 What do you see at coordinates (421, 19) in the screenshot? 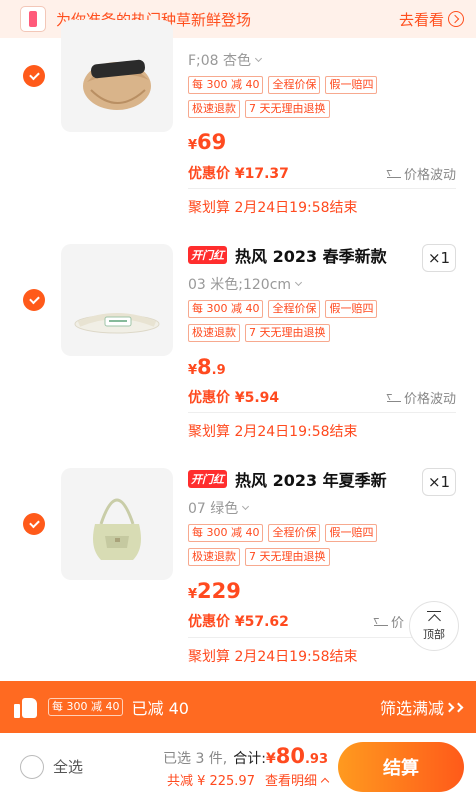
I see `banner-go-label: 去看看` at bounding box center [421, 19].